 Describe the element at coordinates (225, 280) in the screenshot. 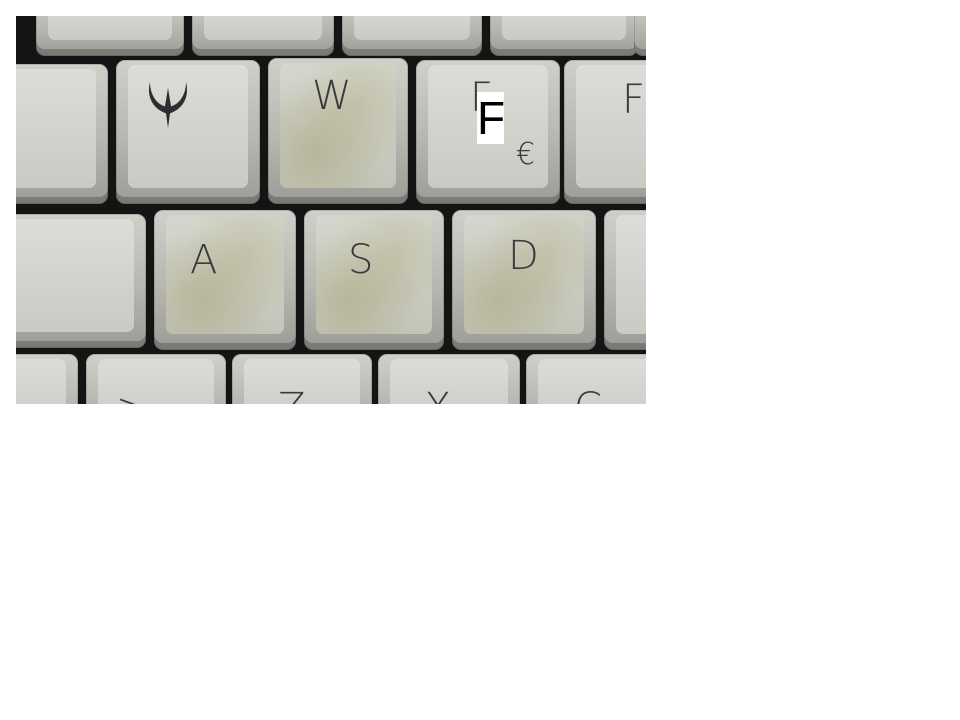

I see `key-a: A` at that location.